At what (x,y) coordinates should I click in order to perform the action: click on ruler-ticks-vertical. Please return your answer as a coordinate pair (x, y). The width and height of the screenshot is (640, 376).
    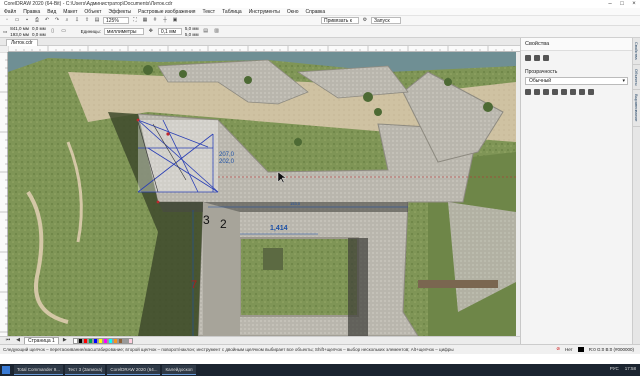
    Looking at the image, I should click on (4, 192).